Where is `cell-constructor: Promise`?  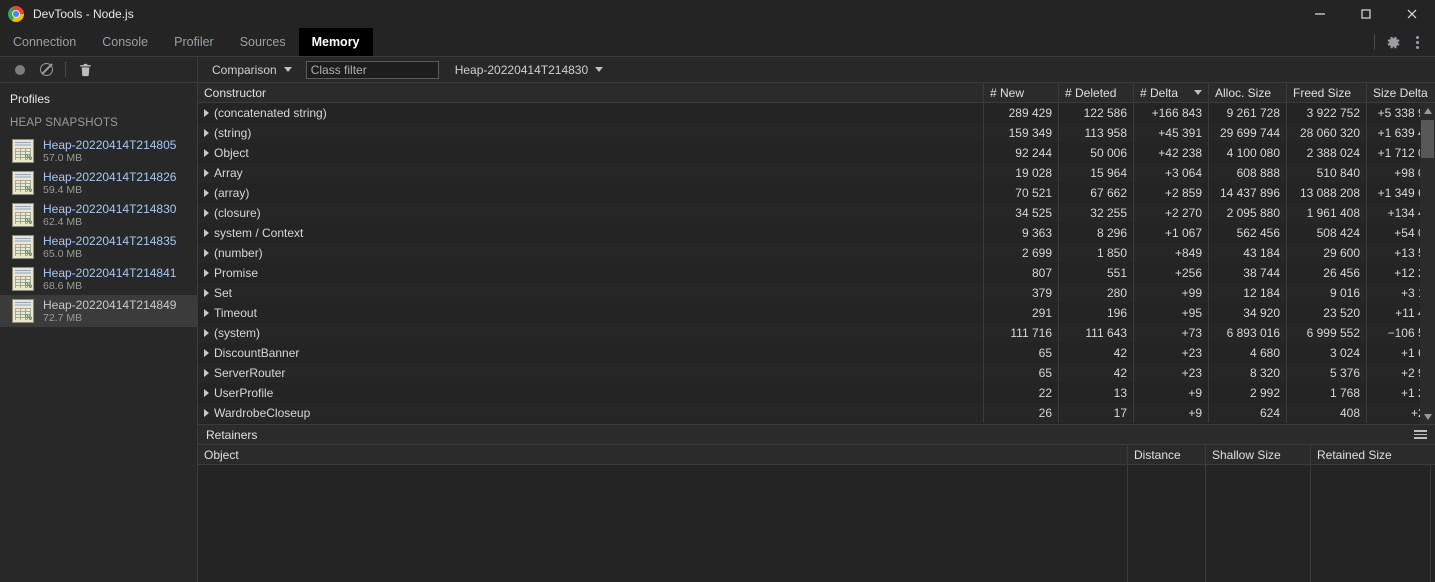 cell-constructor: Promise is located at coordinates (591, 273).